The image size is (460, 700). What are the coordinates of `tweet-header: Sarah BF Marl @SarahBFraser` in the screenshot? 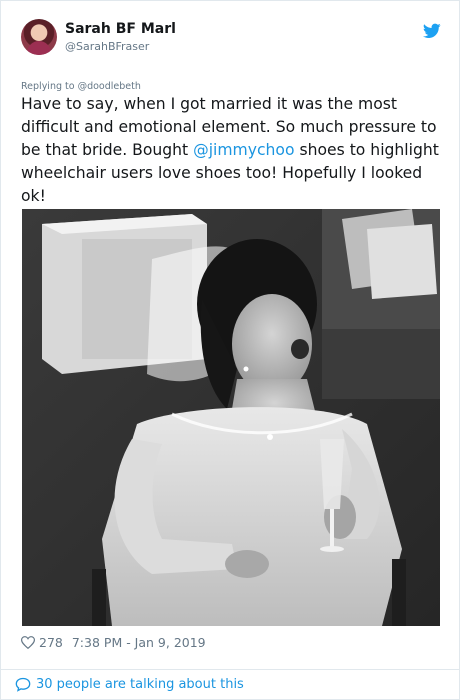 It's located at (231, 39).